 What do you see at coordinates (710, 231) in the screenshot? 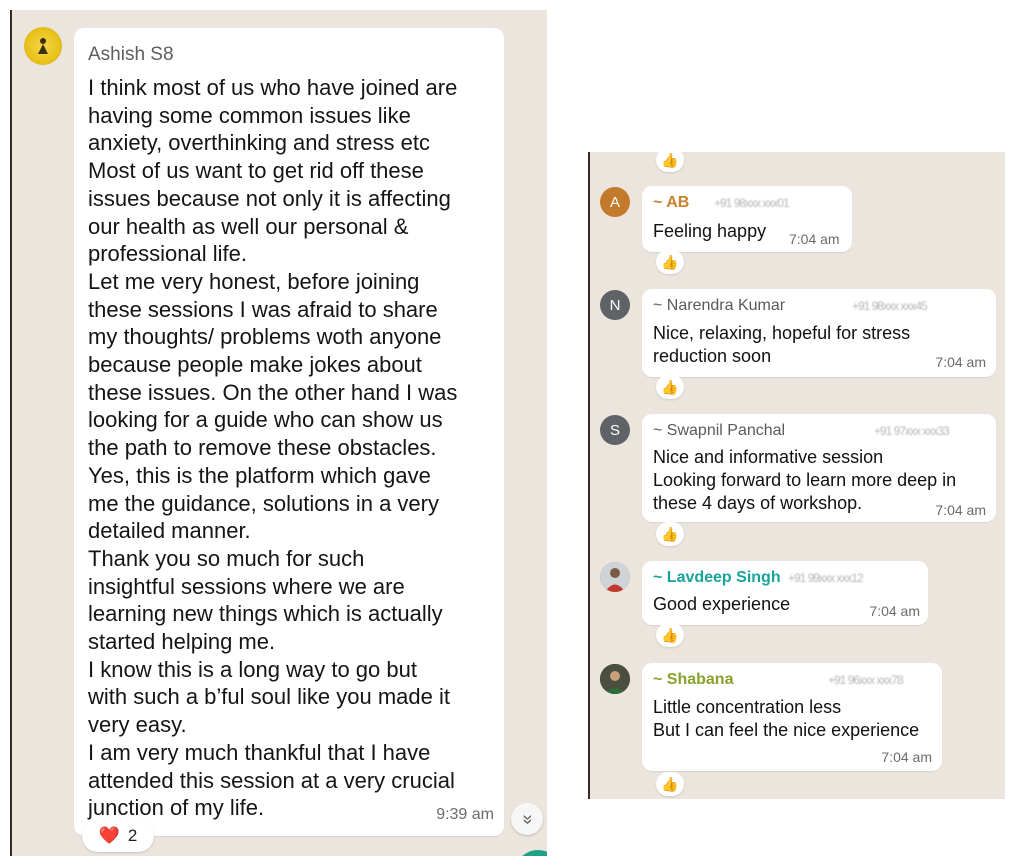
I see `message-text: Feeling happy` at bounding box center [710, 231].